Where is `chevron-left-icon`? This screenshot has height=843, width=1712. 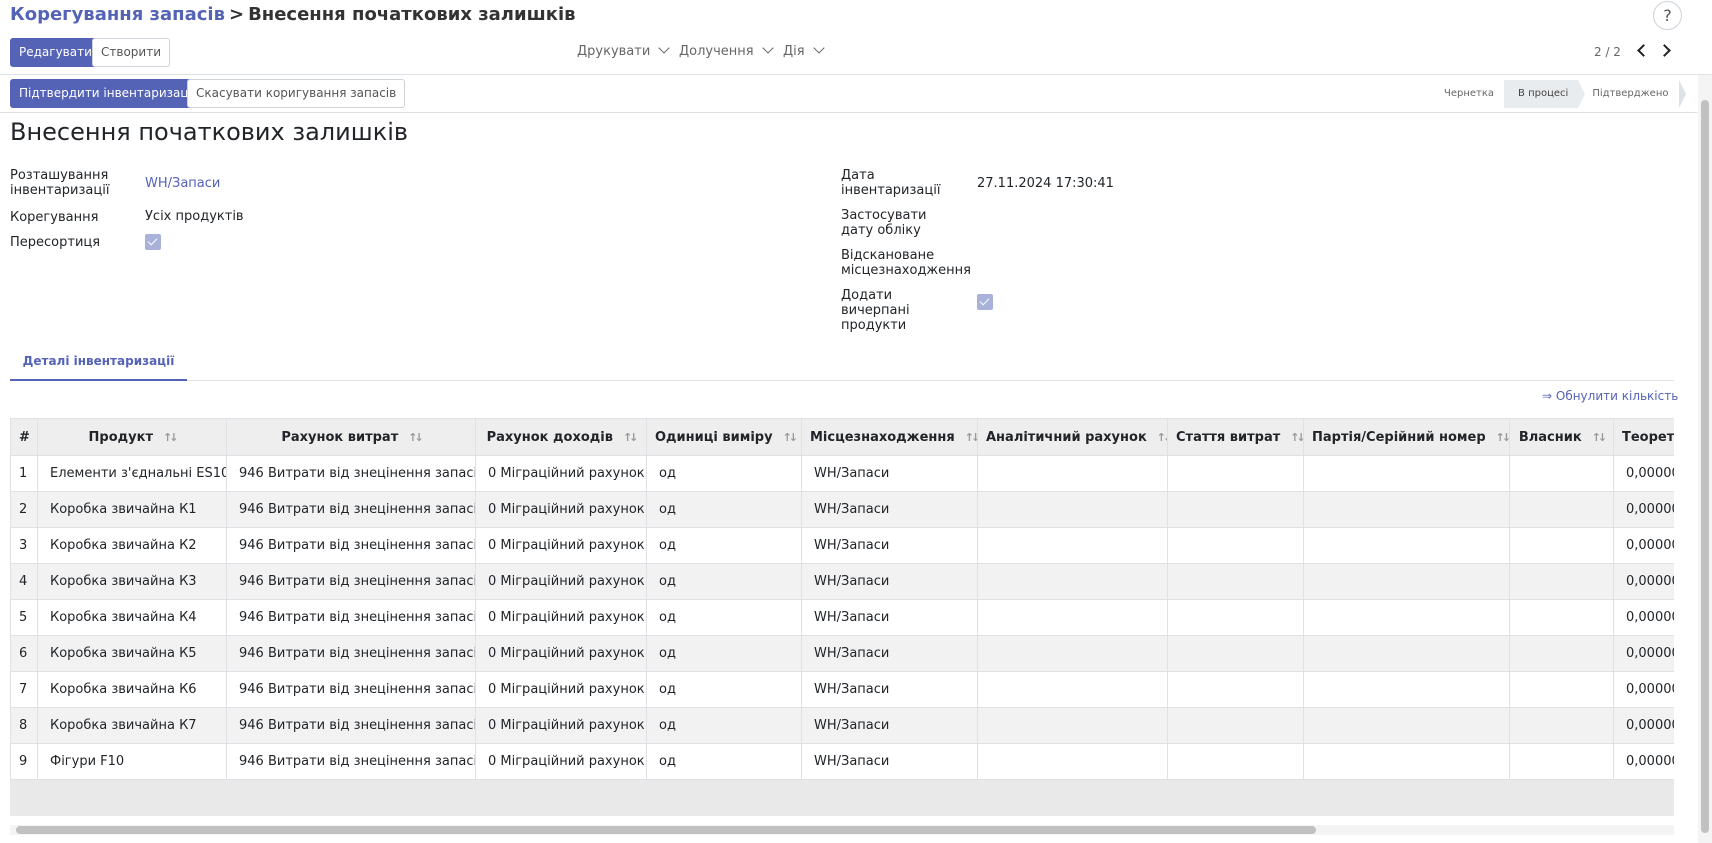
chevron-left-icon is located at coordinates (1643, 50).